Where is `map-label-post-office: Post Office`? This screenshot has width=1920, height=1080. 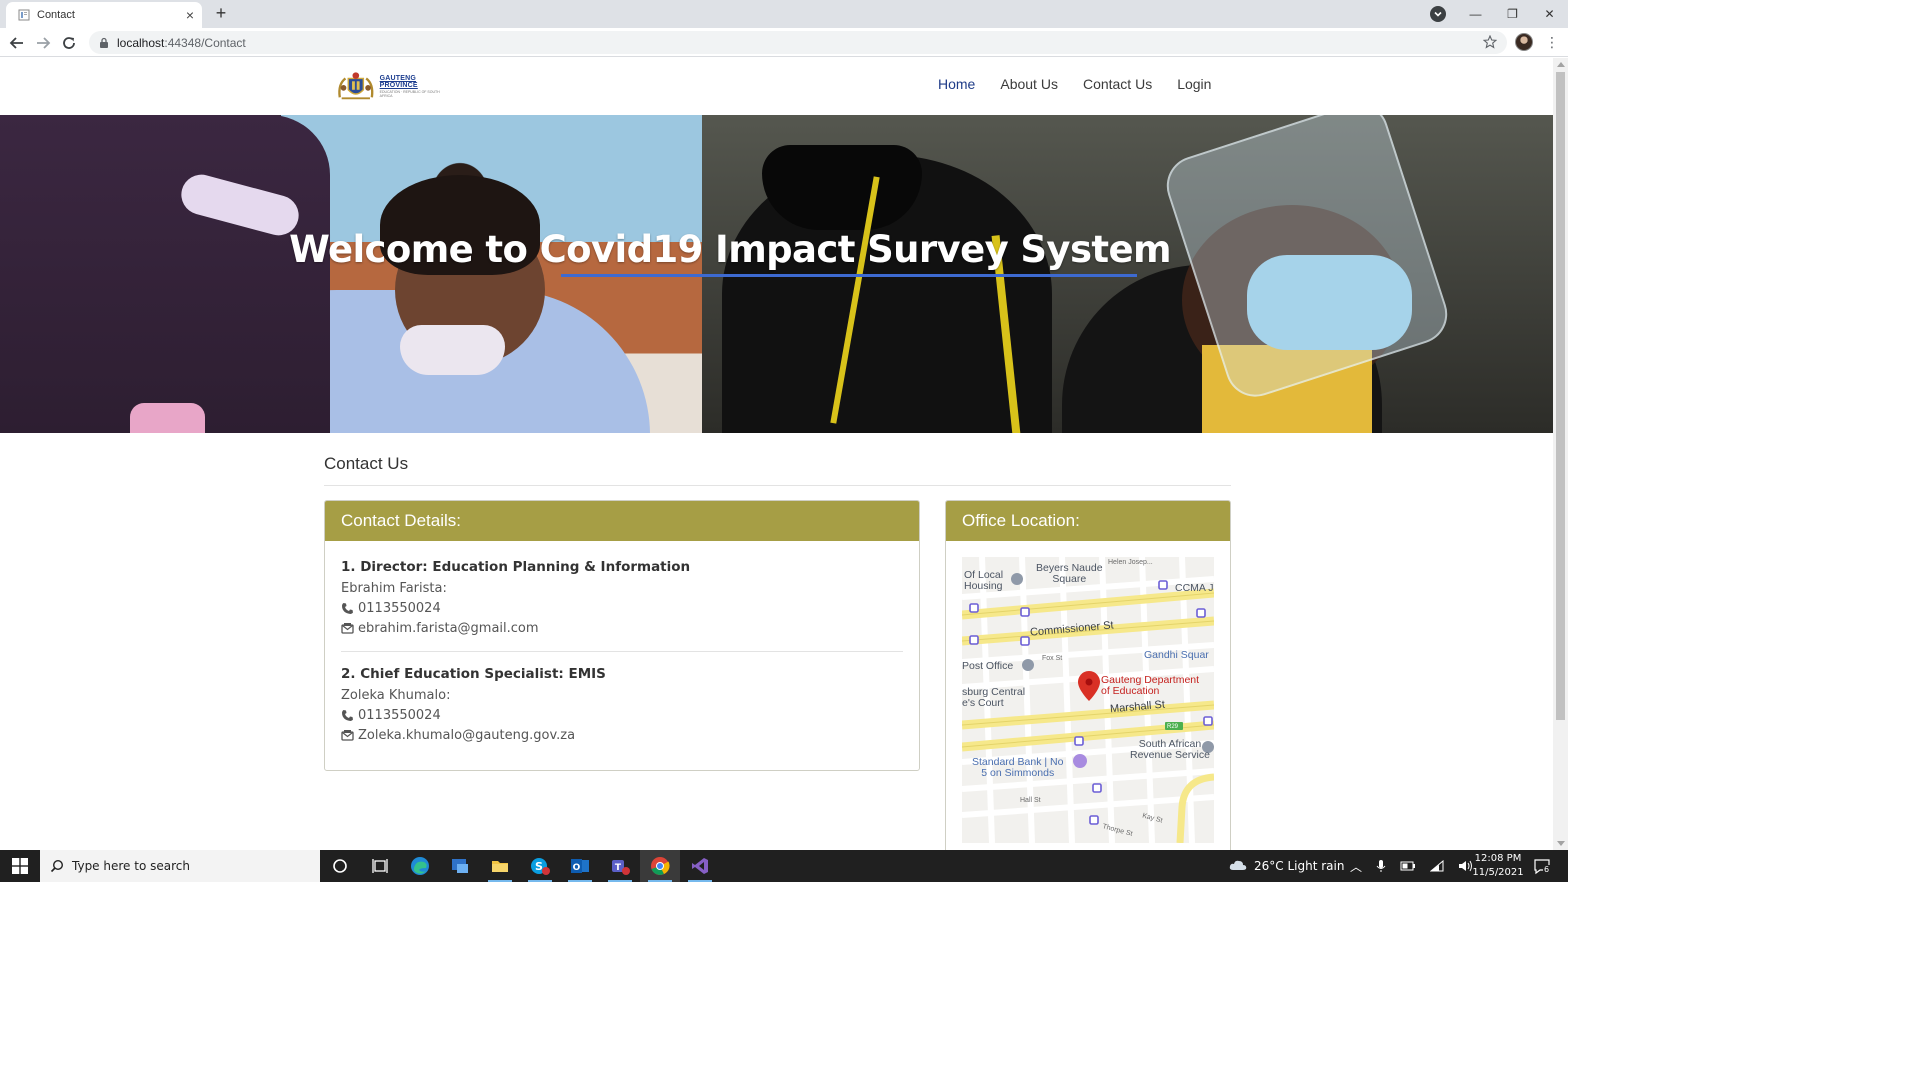
map-label-post-office: Post Office is located at coordinates (988, 666).